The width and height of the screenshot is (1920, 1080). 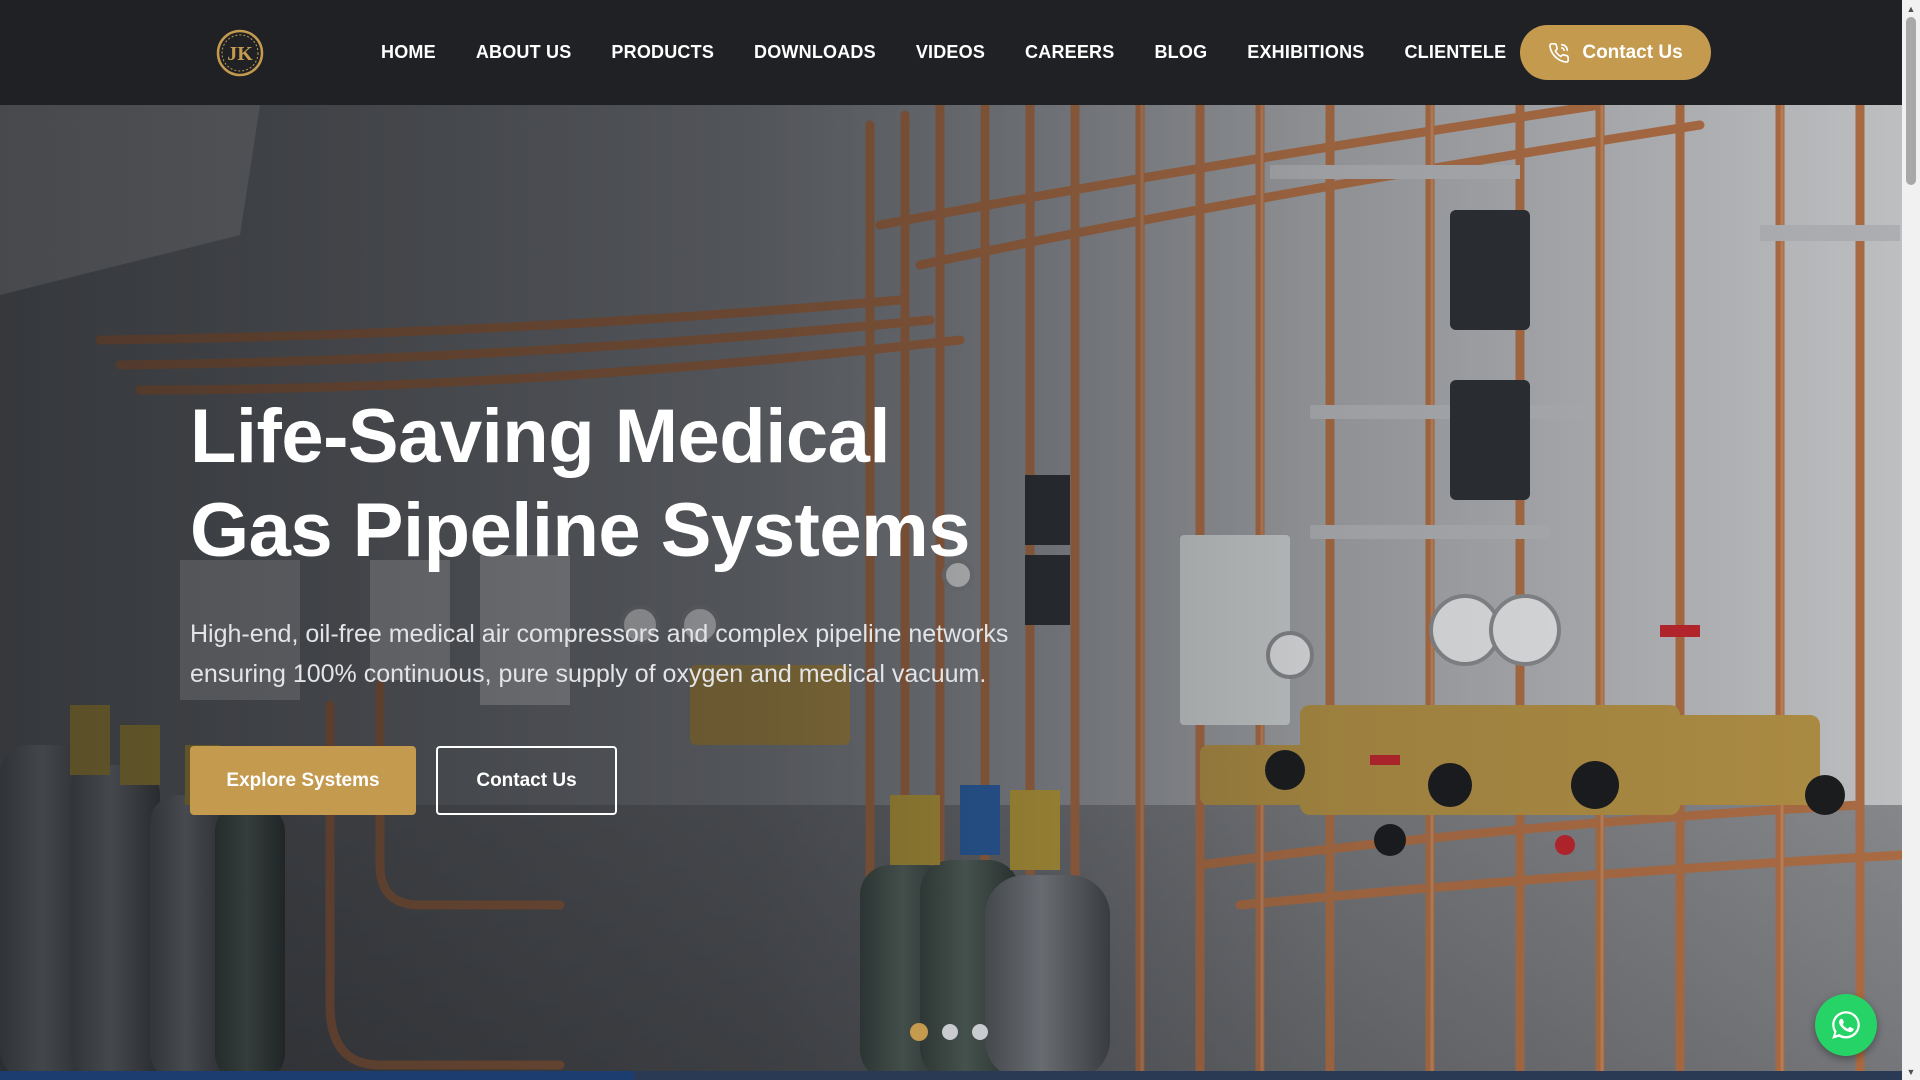 What do you see at coordinates (640, 780) in the screenshot?
I see `hero-buttons: Explore Systems Contact Us` at bounding box center [640, 780].